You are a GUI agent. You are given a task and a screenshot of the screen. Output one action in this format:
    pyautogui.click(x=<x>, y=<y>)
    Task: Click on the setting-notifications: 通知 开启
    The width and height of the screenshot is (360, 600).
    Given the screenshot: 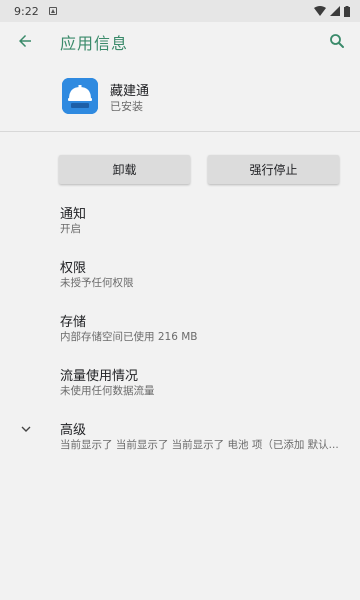 What is the action you would take?
    pyautogui.click(x=180, y=223)
    